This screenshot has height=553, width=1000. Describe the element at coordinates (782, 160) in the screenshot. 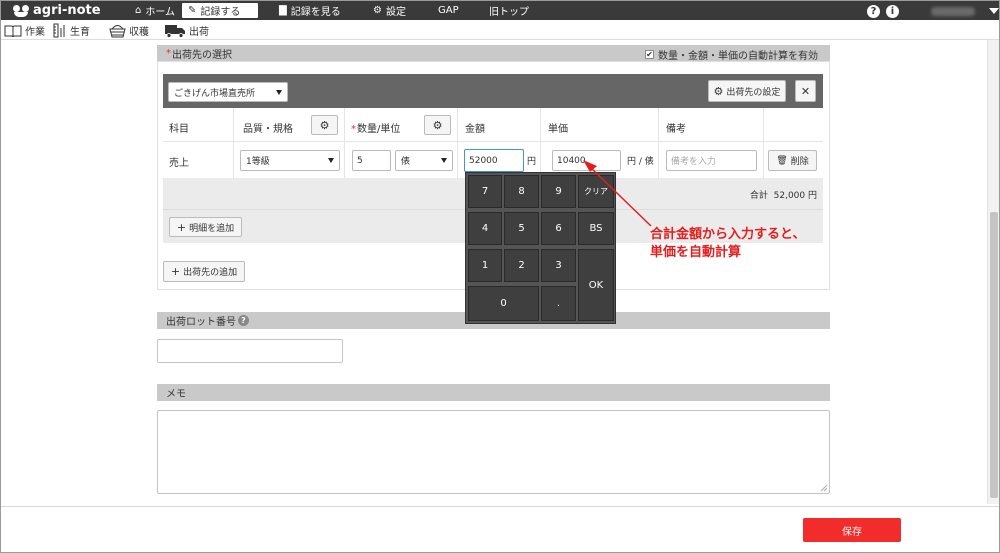

I see `trash-icon: 🗑` at that location.